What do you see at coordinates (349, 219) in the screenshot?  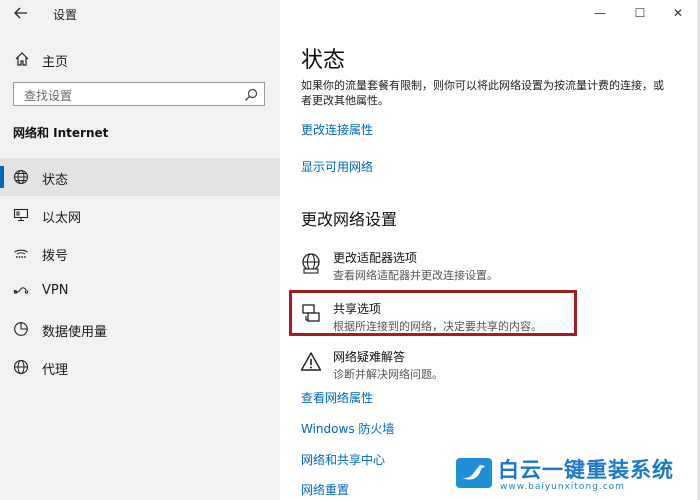 I see `section-heading: 更改网络设置` at bounding box center [349, 219].